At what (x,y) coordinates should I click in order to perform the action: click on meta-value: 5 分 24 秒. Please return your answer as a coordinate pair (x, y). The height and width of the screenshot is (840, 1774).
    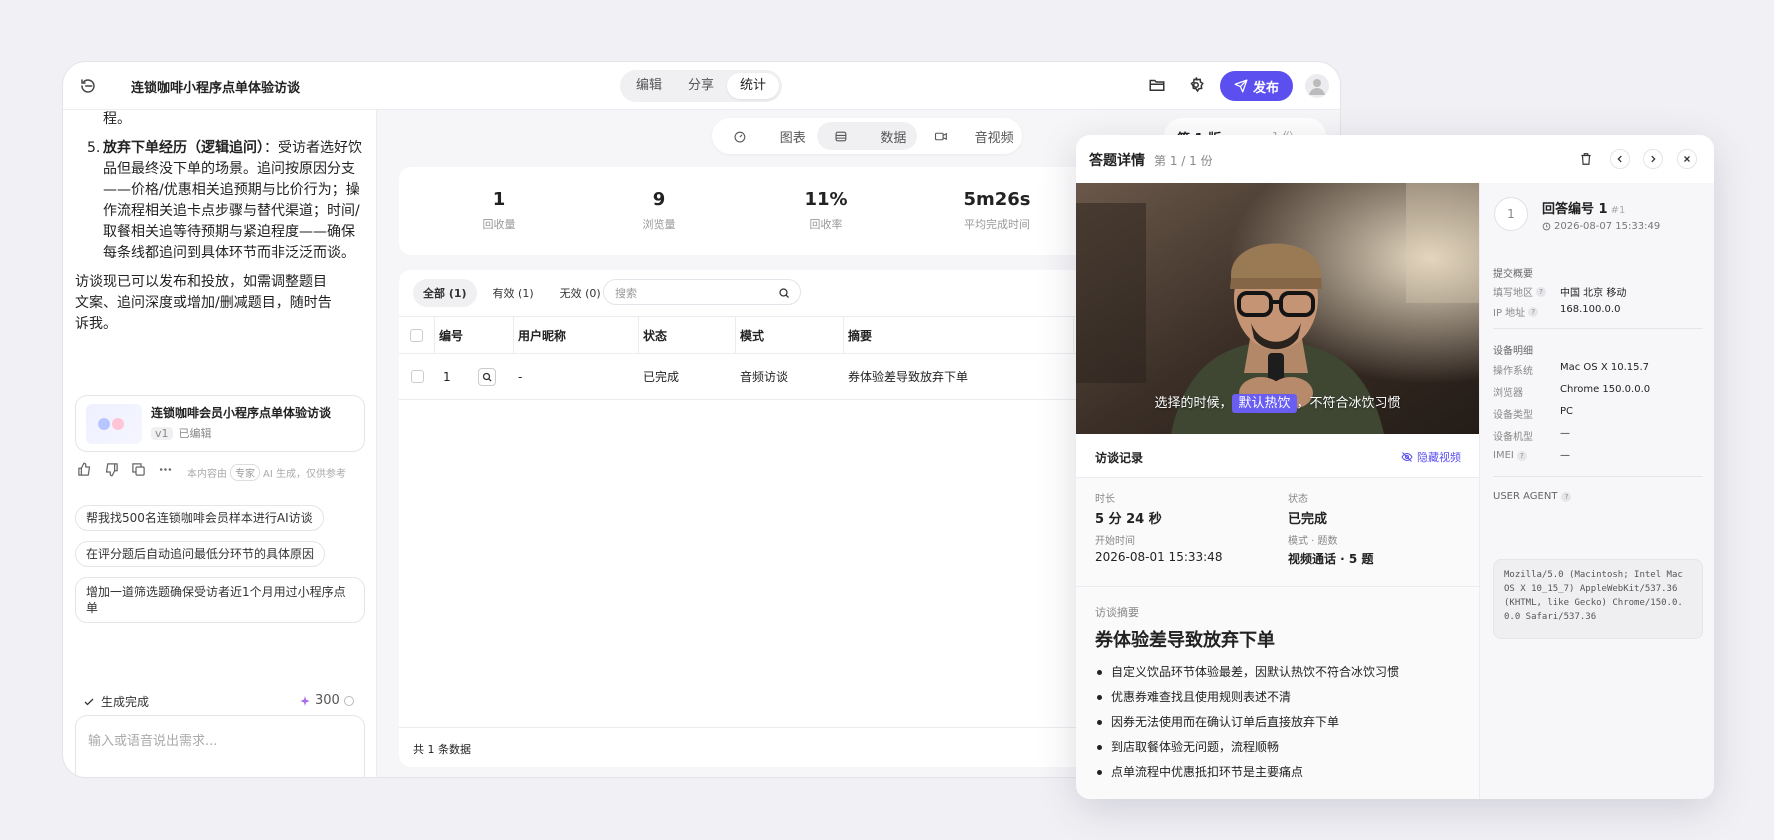
    Looking at the image, I should click on (1128, 519).